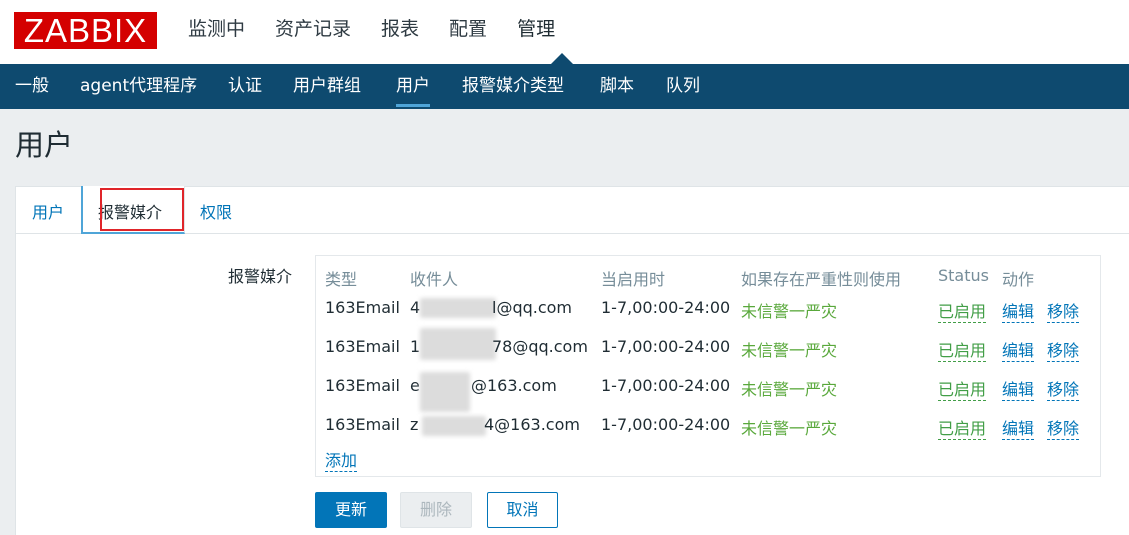  Describe the element at coordinates (963, 275) in the screenshot. I see `col-header-status: Status` at that location.